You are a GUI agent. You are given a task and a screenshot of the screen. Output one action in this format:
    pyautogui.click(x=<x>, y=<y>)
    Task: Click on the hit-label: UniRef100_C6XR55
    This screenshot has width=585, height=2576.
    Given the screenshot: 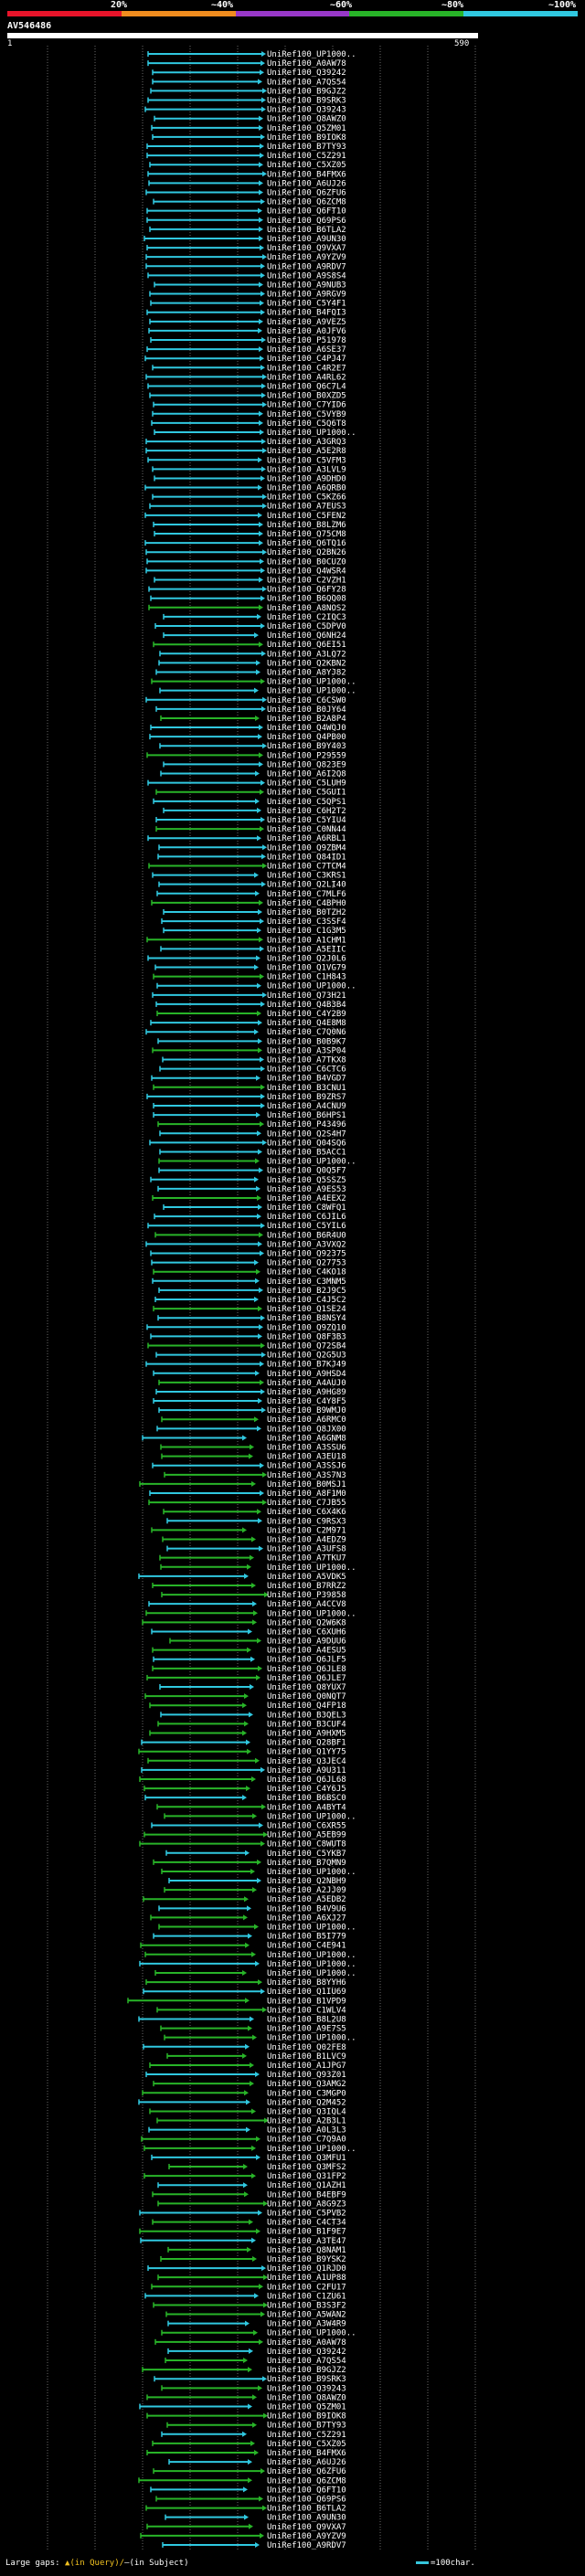 What is the action you would take?
    pyautogui.click(x=307, y=1825)
    